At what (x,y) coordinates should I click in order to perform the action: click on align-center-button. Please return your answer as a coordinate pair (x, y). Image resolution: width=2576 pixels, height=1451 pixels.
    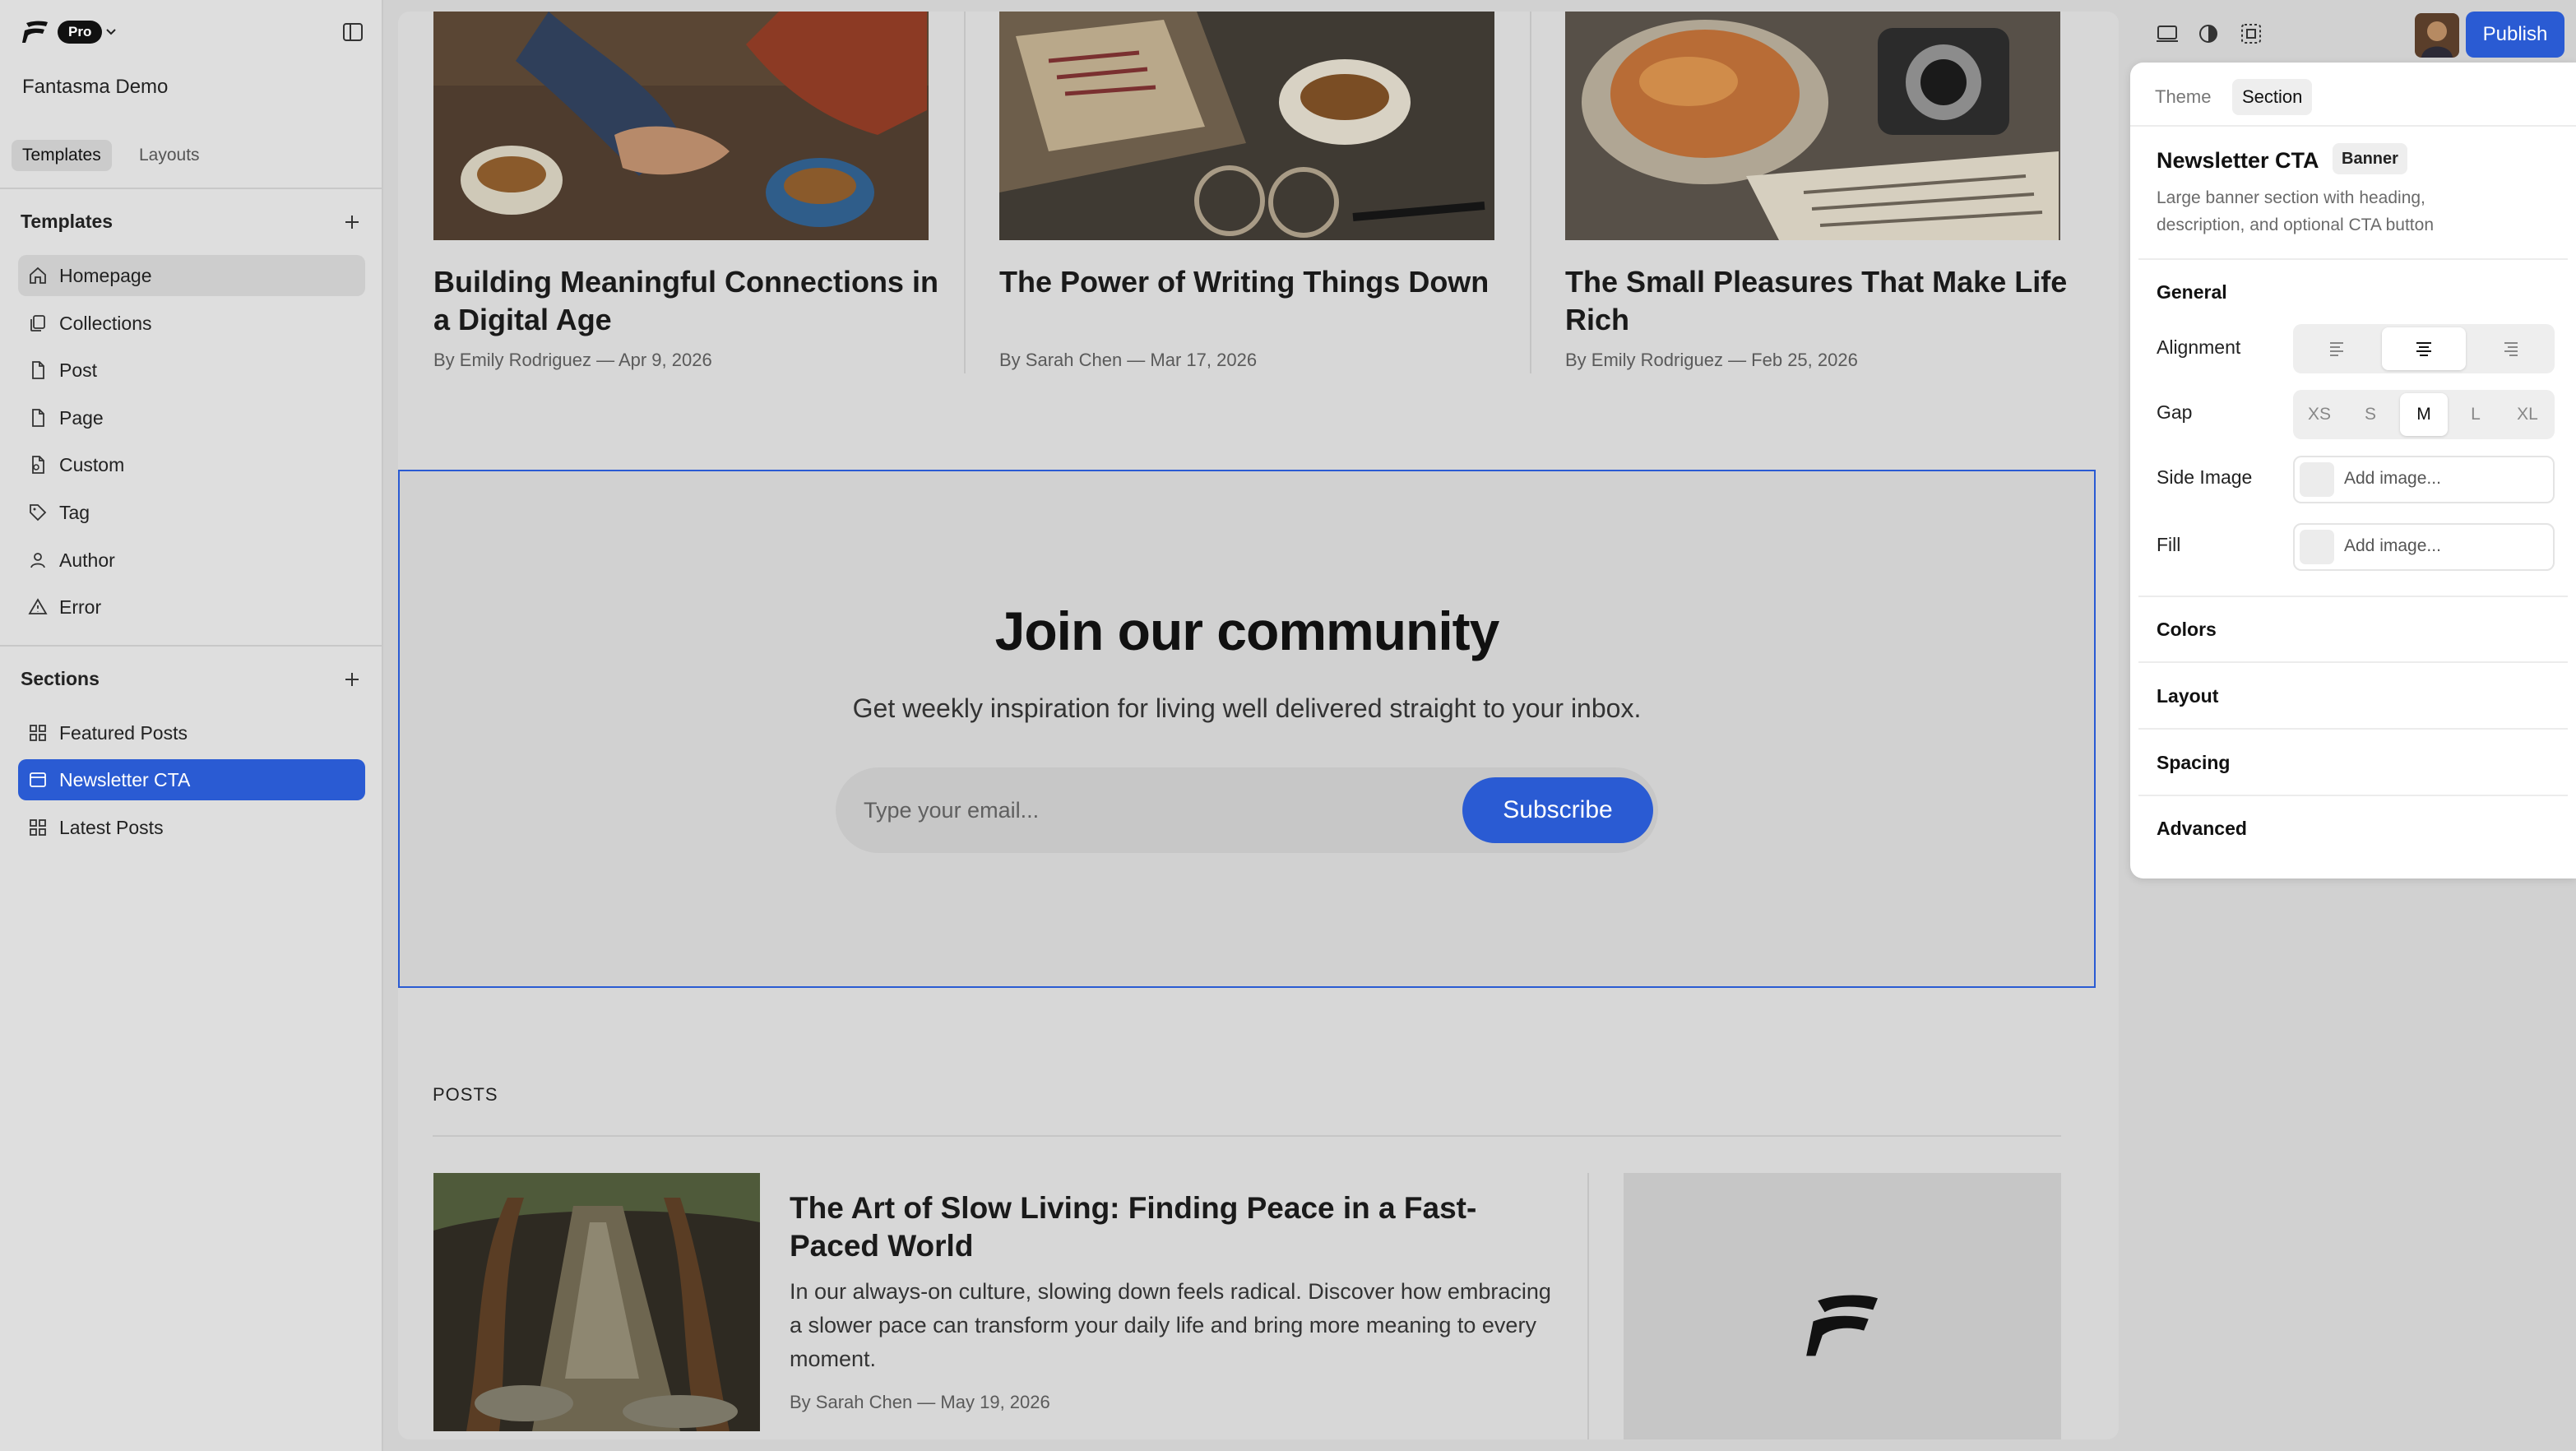
    Looking at the image, I should click on (2424, 348).